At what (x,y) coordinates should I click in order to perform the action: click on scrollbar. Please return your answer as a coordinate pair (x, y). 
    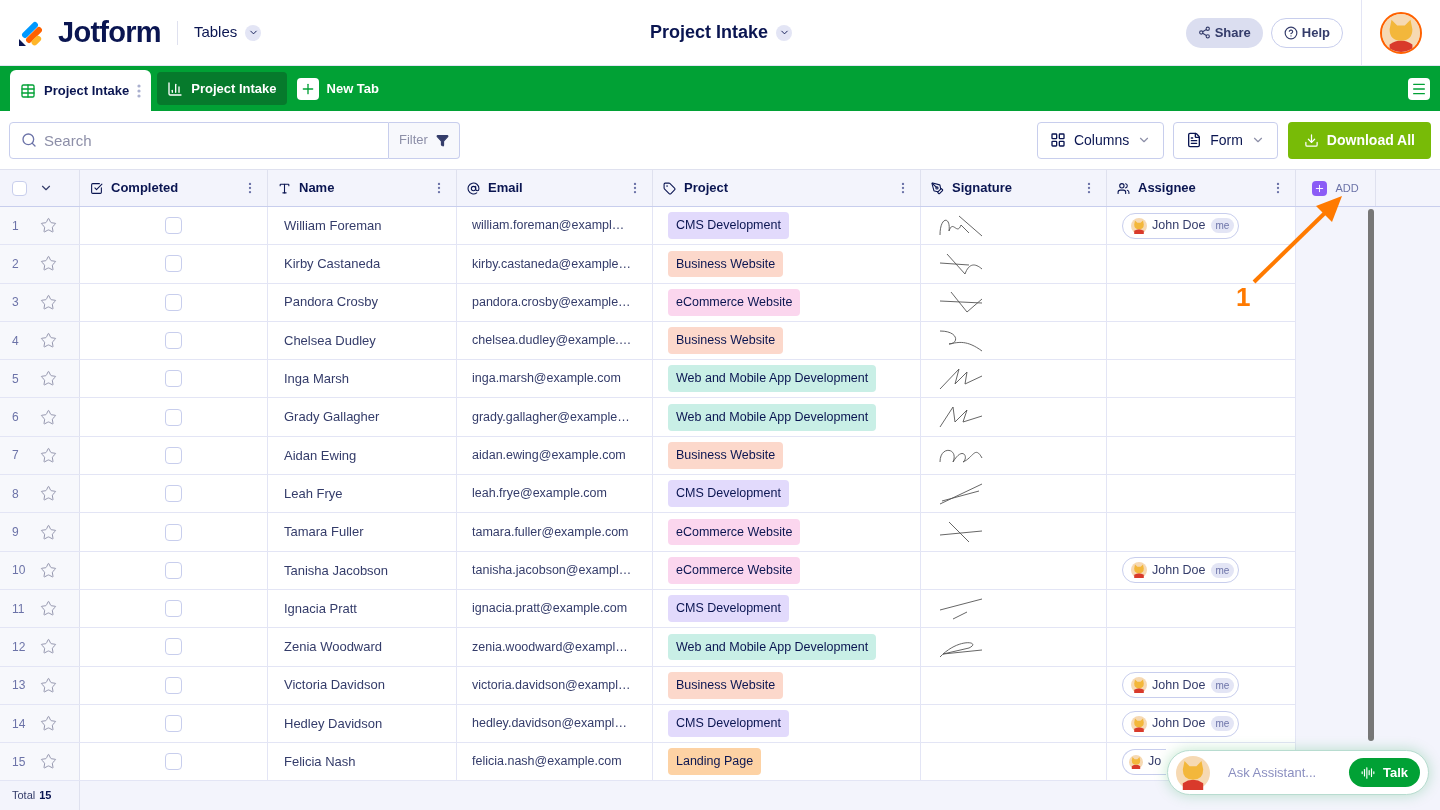
    Looking at the image, I should click on (1371, 475).